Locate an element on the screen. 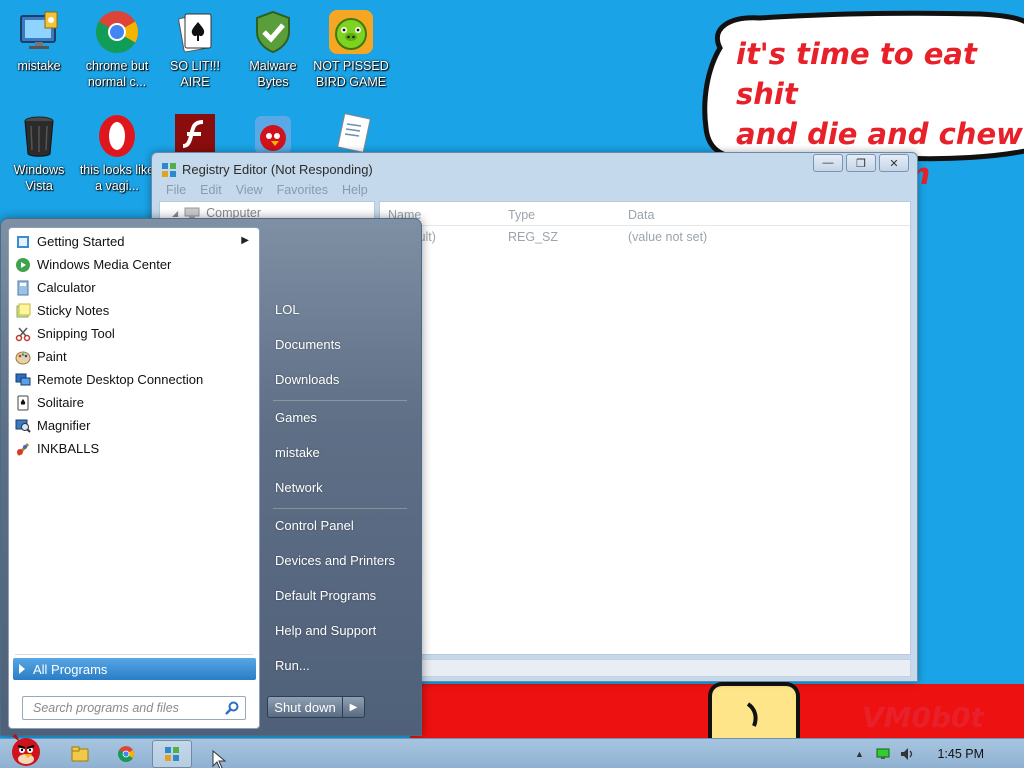  place-mistake: mistake is located at coordinates (344, 453).